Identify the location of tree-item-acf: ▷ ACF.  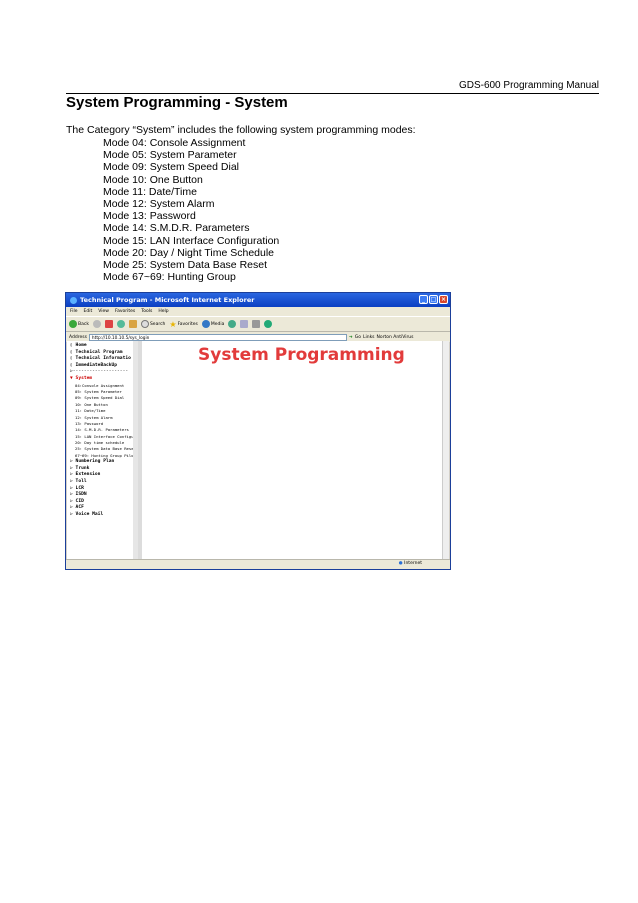
(104, 508).